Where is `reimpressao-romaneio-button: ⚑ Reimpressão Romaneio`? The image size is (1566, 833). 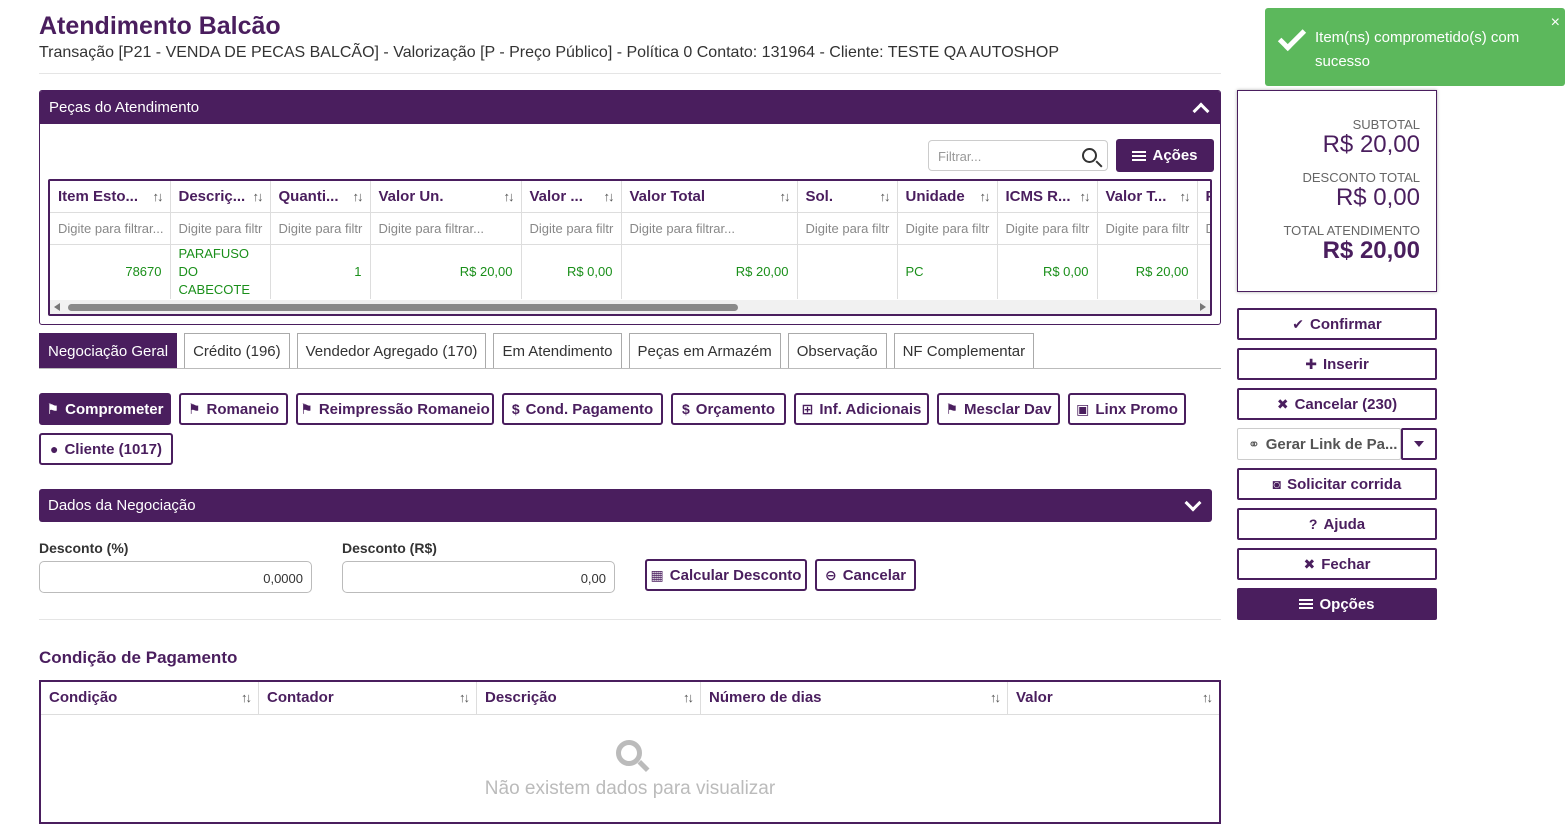
reimpressao-romaneio-button: ⚑ Reimpressão Romaneio is located at coordinates (395, 409).